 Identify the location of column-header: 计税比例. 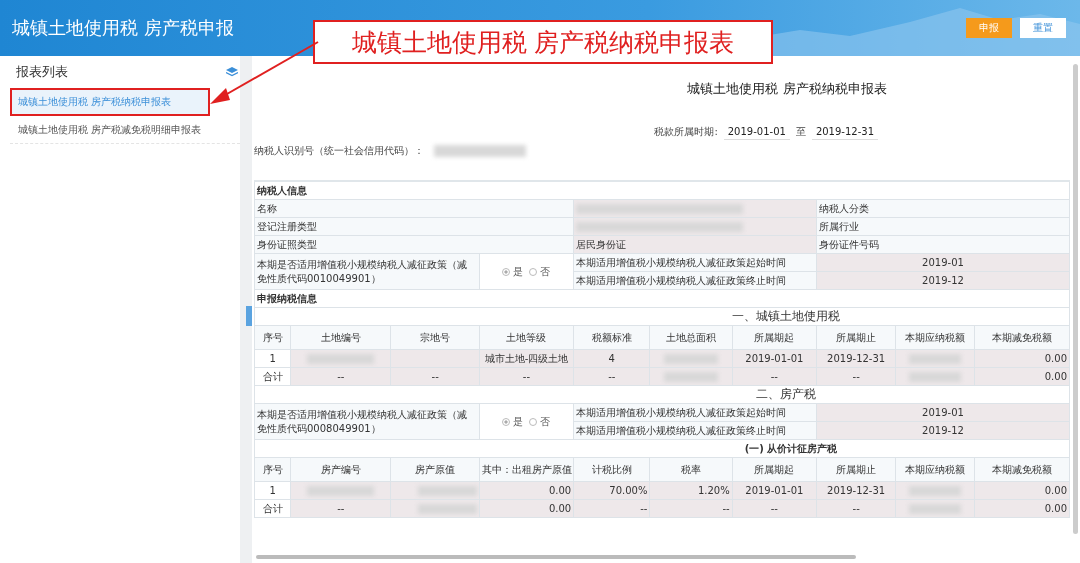
(611, 469).